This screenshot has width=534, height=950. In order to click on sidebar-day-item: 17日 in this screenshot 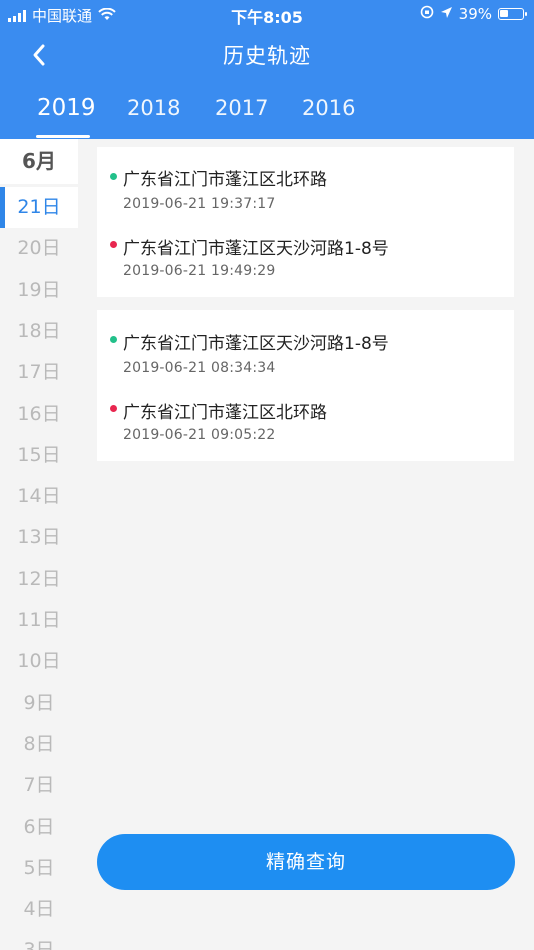, I will do `click(39, 372)`.